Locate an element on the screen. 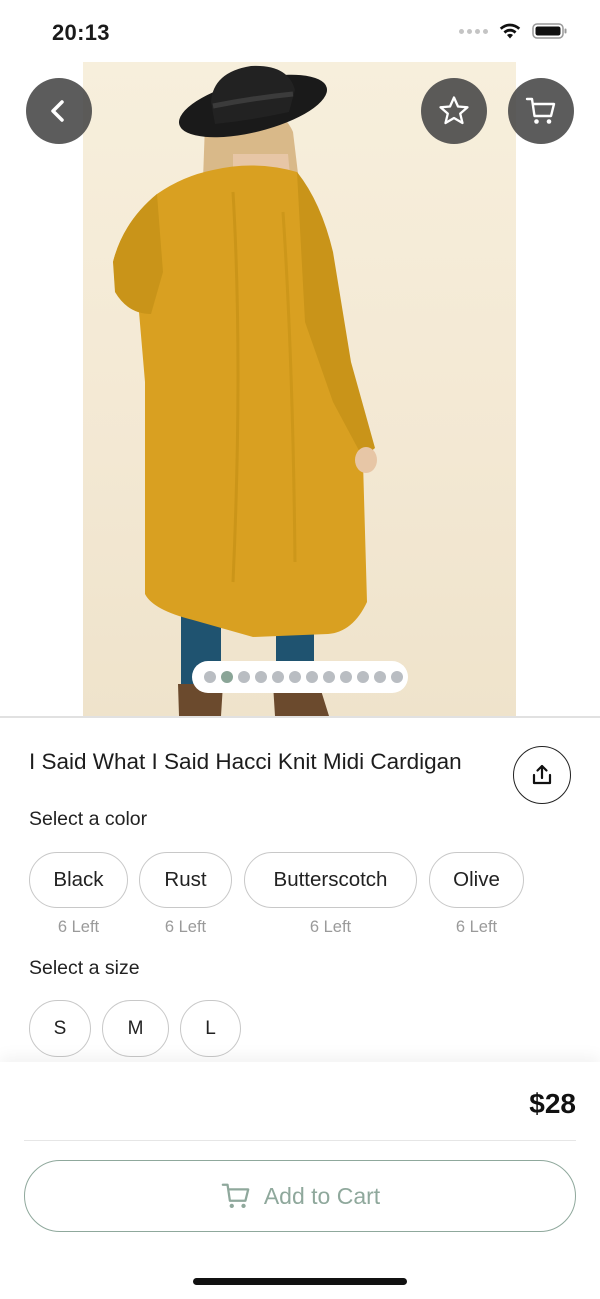  wifi-icon is located at coordinates (510, 31).